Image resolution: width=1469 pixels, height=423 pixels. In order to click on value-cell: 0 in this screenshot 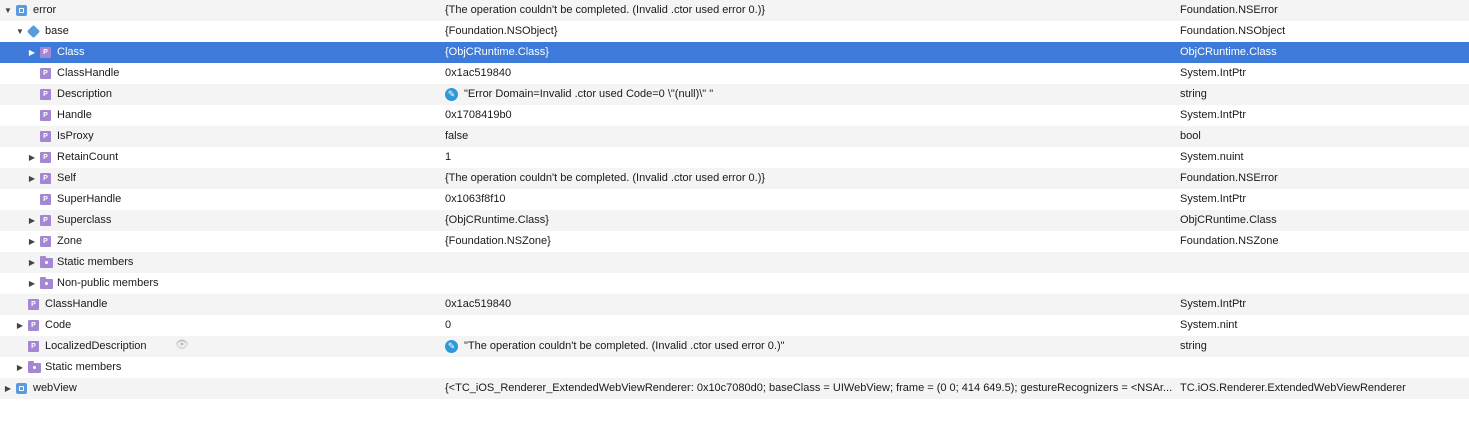, I will do `click(809, 325)`.